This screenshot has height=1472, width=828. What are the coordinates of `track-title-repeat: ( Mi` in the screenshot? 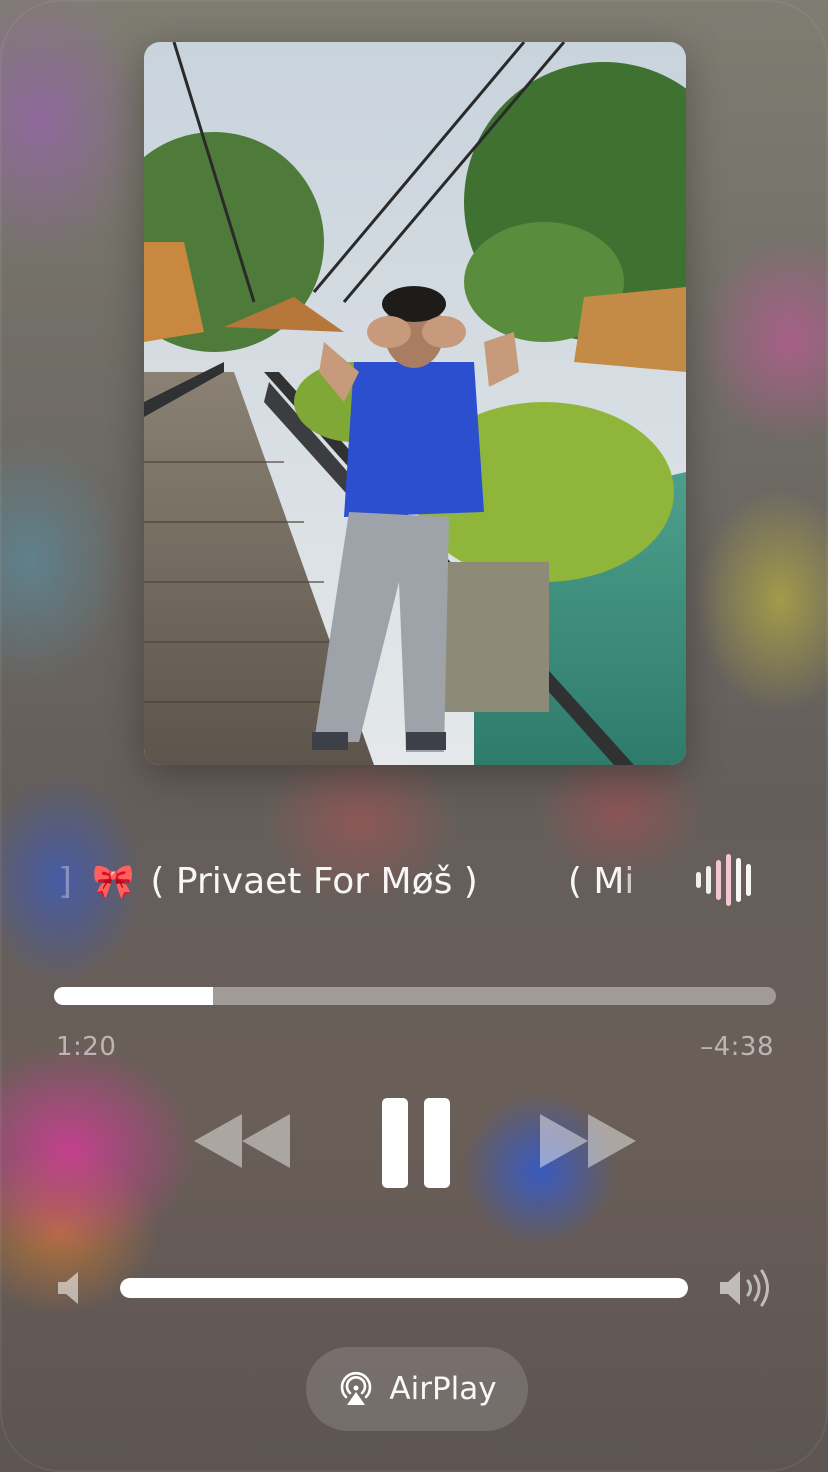 It's located at (601, 881).